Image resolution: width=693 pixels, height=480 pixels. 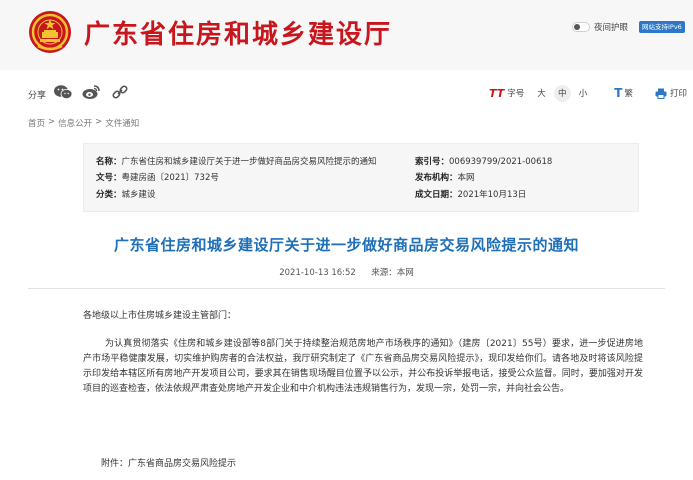 I want to click on site-header: 广东省住房和城乡建设厅 夜间护眼 网站支持IPv6, so click(x=346, y=35).